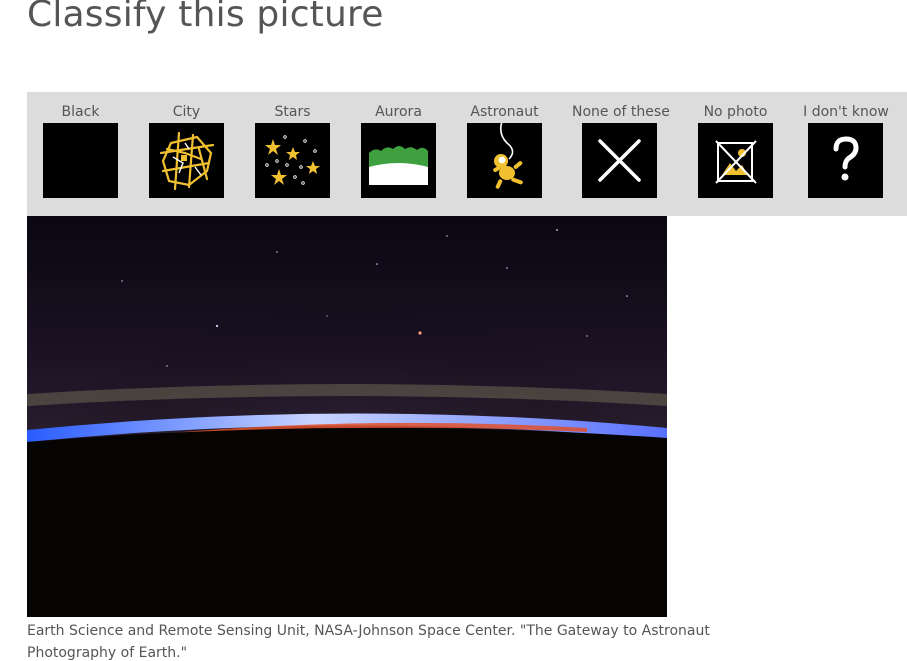 The width and height of the screenshot is (907, 661). Describe the element at coordinates (205, 17) in the screenshot. I see `page-title: Classify this picture` at that location.